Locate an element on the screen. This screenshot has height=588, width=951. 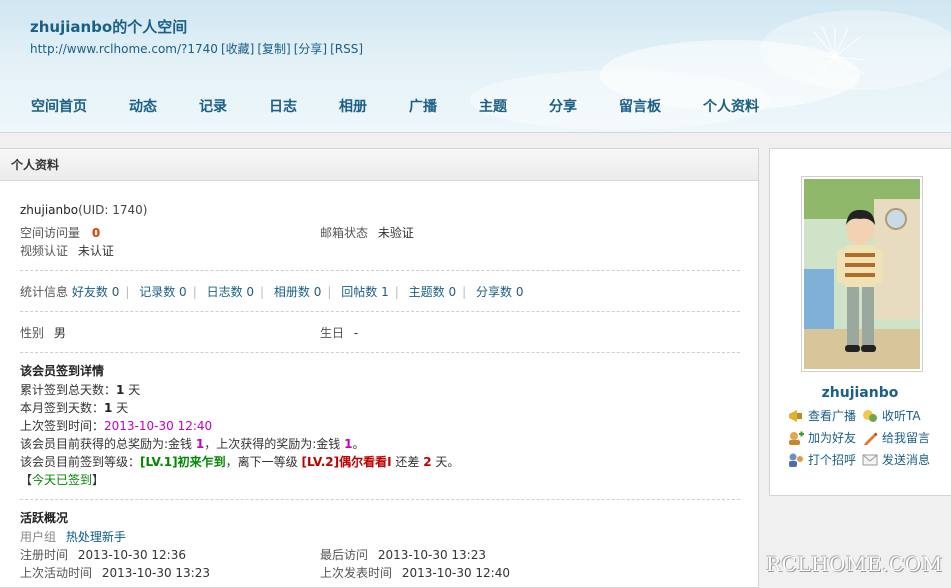
stat-replies: 回帖数 1 is located at coordinates (364, 292).